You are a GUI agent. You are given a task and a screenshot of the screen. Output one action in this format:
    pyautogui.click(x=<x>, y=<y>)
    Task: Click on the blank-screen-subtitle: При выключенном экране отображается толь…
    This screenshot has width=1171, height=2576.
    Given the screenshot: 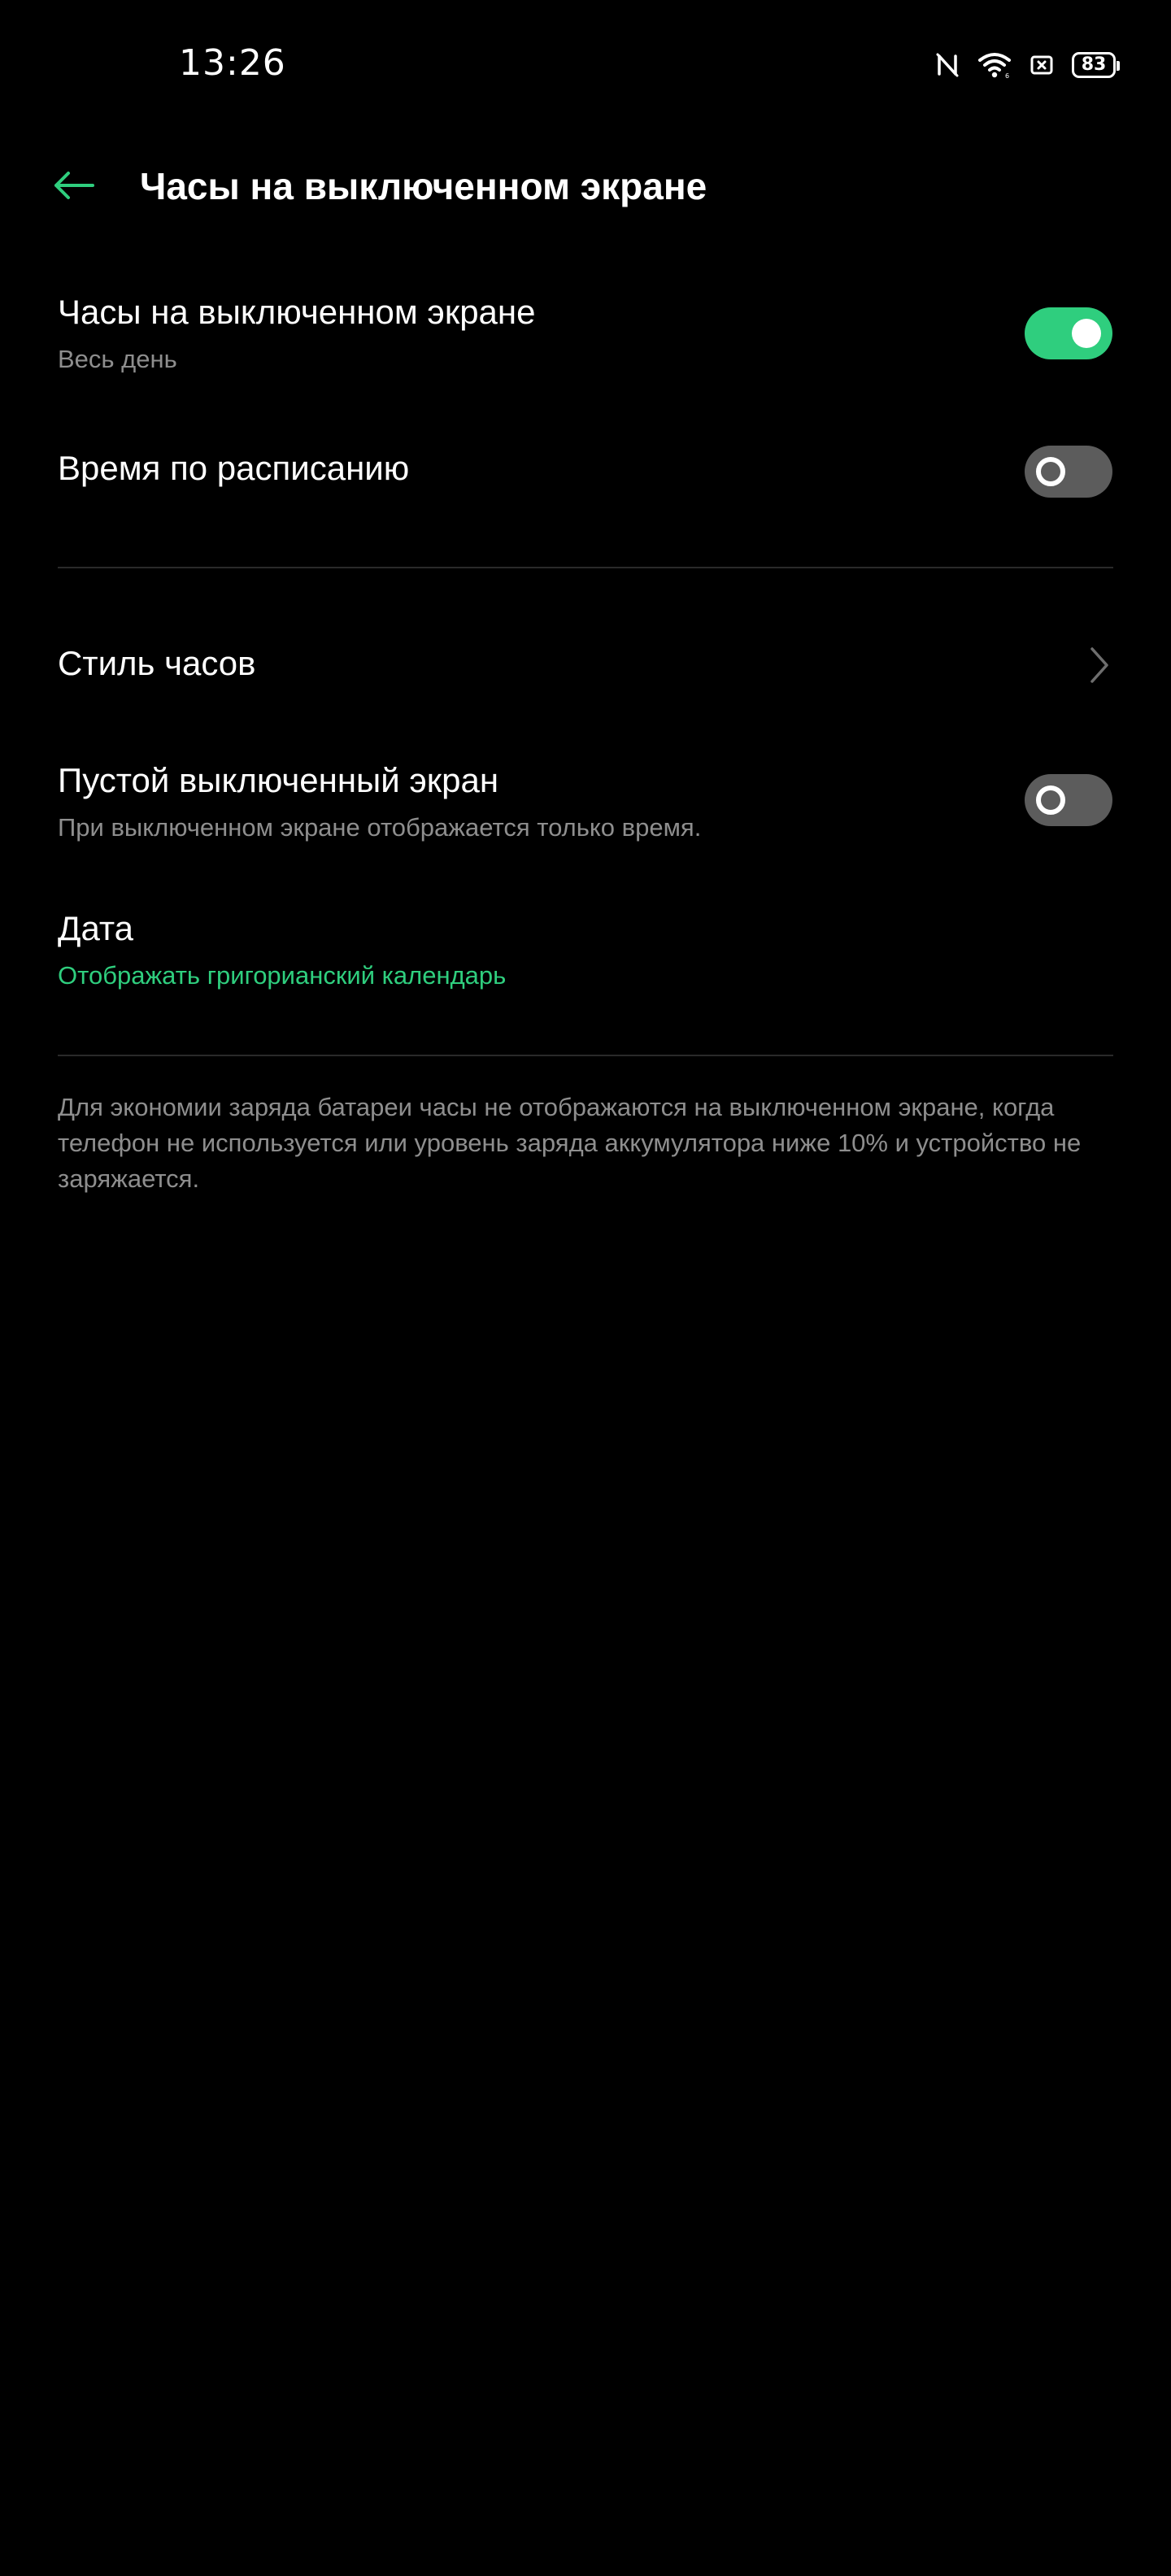 What is the action you would take?
    pyautogui.click(x=380, y=828)
    